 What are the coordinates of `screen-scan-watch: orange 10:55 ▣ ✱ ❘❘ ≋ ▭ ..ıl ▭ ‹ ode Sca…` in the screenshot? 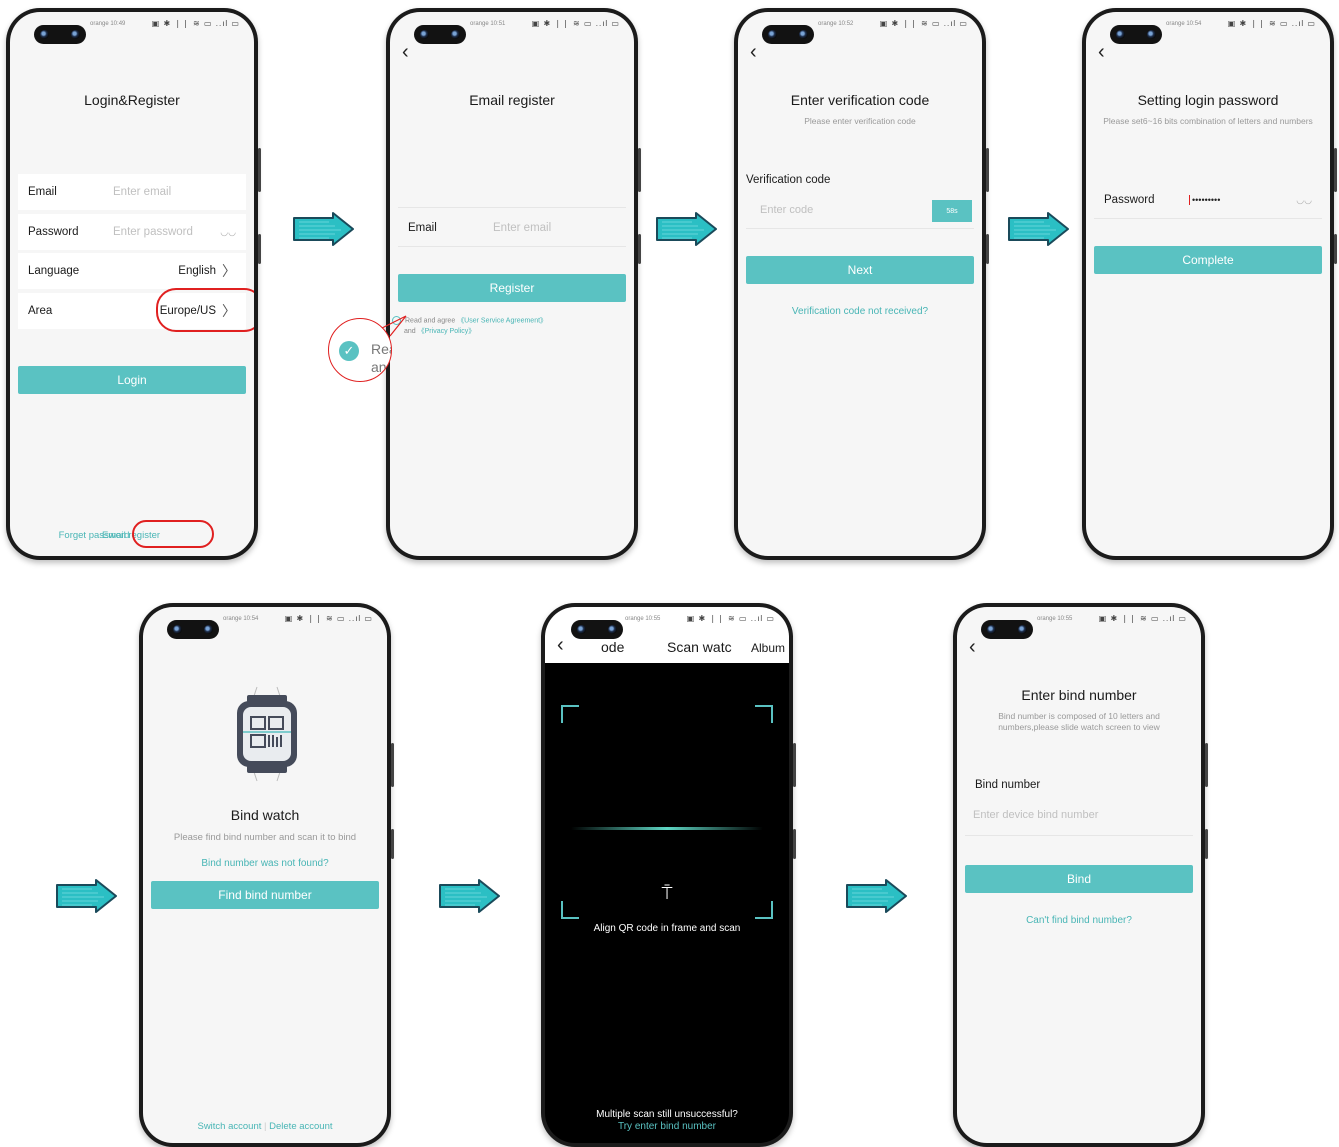 It's located at (667, 875).